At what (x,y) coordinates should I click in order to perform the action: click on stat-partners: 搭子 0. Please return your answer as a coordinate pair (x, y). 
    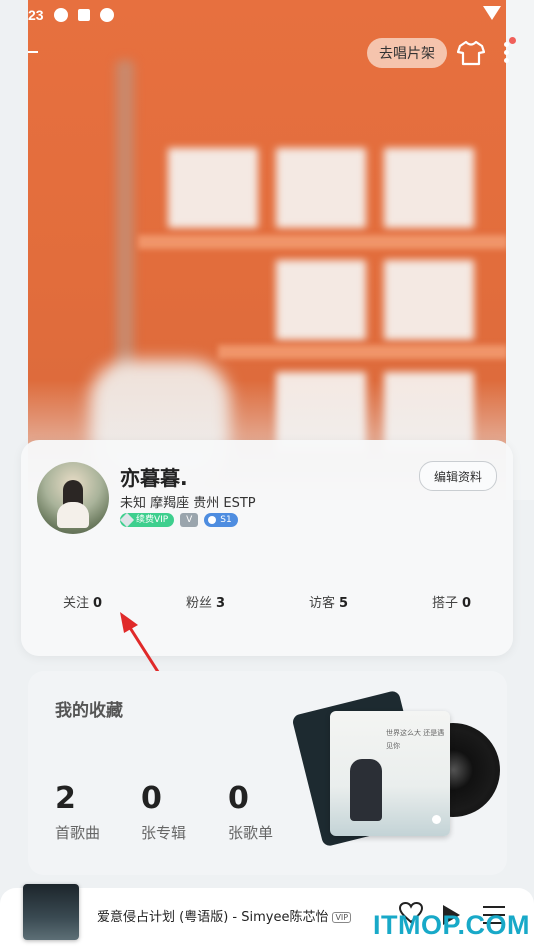
    Looking at the image, I should click on (451, 601).